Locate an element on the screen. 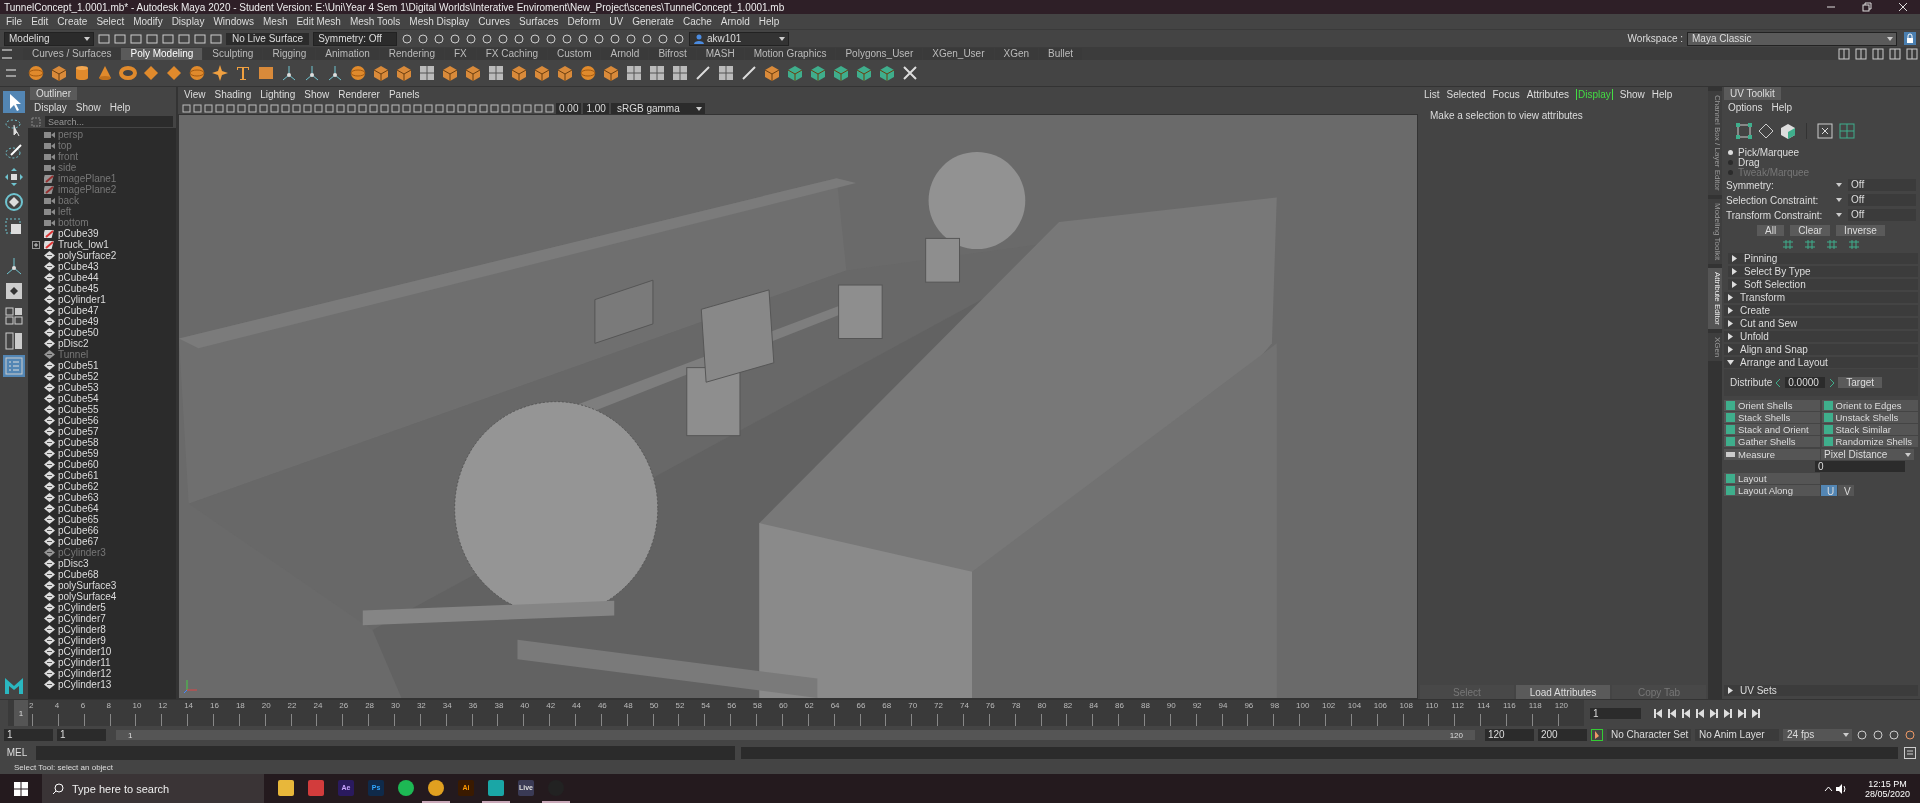 The height and width of the screenshot is (803, 1920). clear-selection-button: Clear is located at coordinates (1810, 230).